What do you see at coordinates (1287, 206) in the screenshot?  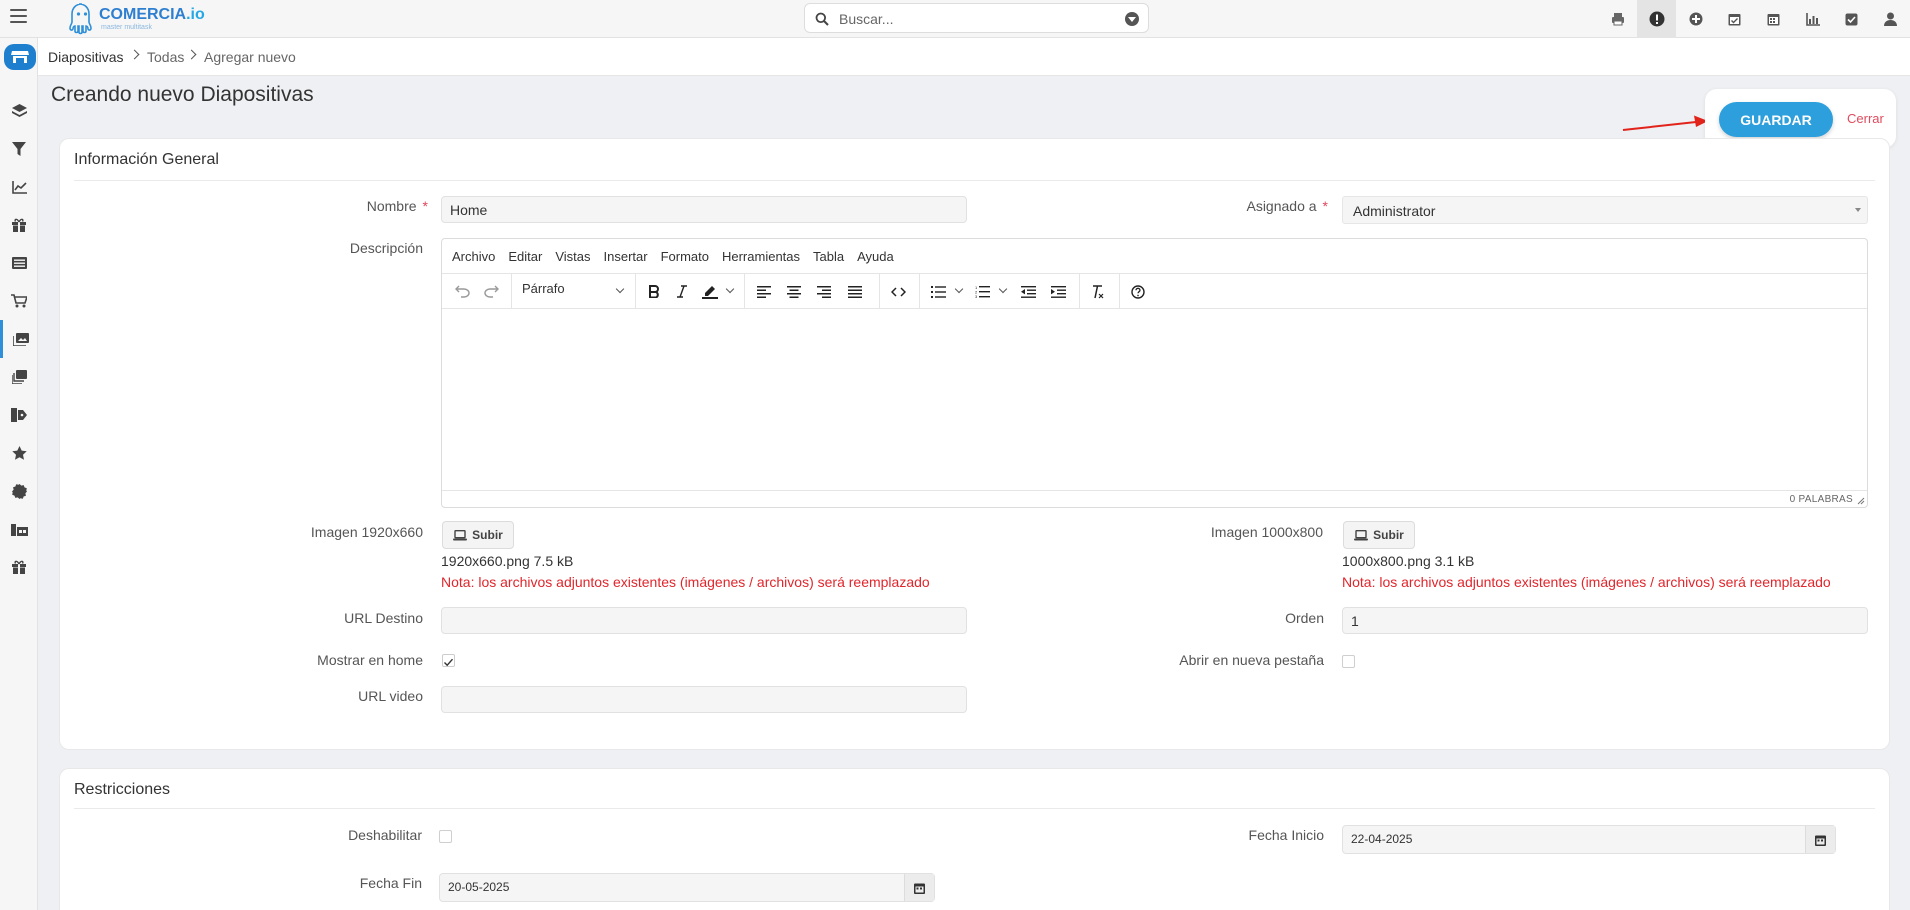 I see `asignado-label: Asignado a *` at bounding box center [1287, 206].